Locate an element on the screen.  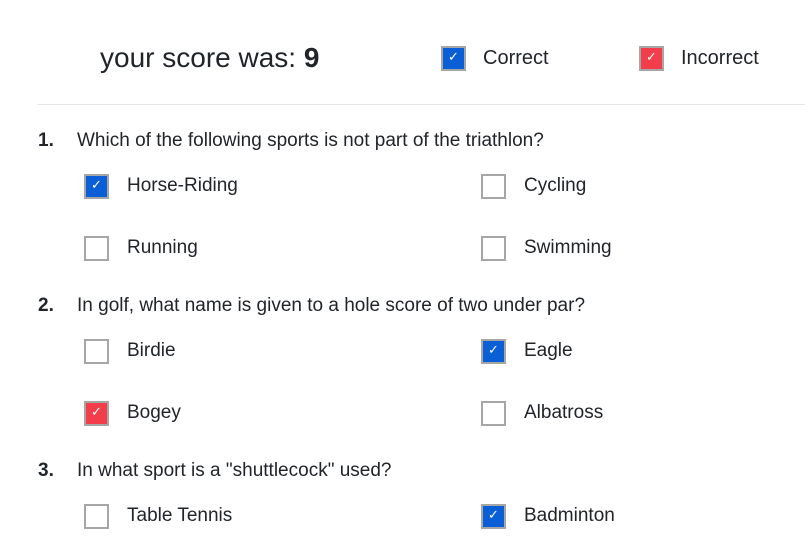
option-label: Table Tennis is located at coordinates (180, 515).